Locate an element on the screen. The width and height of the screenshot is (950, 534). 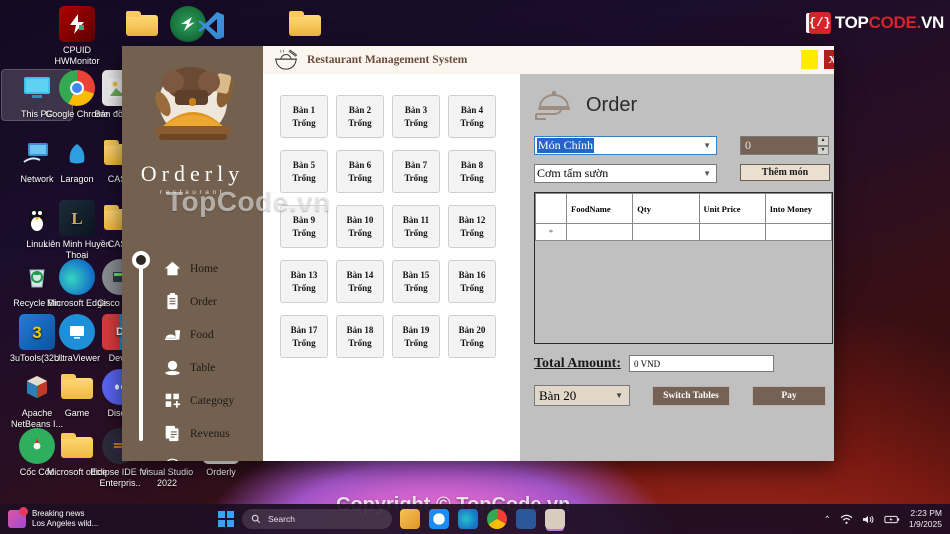
clock-date: 1/9/2025 is located at coordinates (925, 524).